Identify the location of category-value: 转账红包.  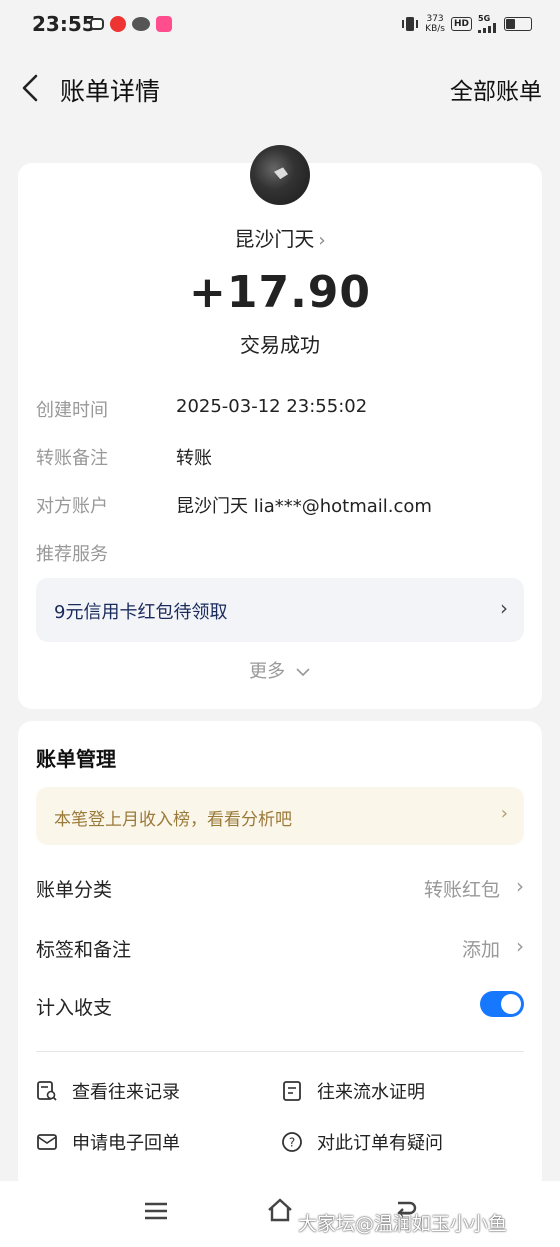
(461, 890).